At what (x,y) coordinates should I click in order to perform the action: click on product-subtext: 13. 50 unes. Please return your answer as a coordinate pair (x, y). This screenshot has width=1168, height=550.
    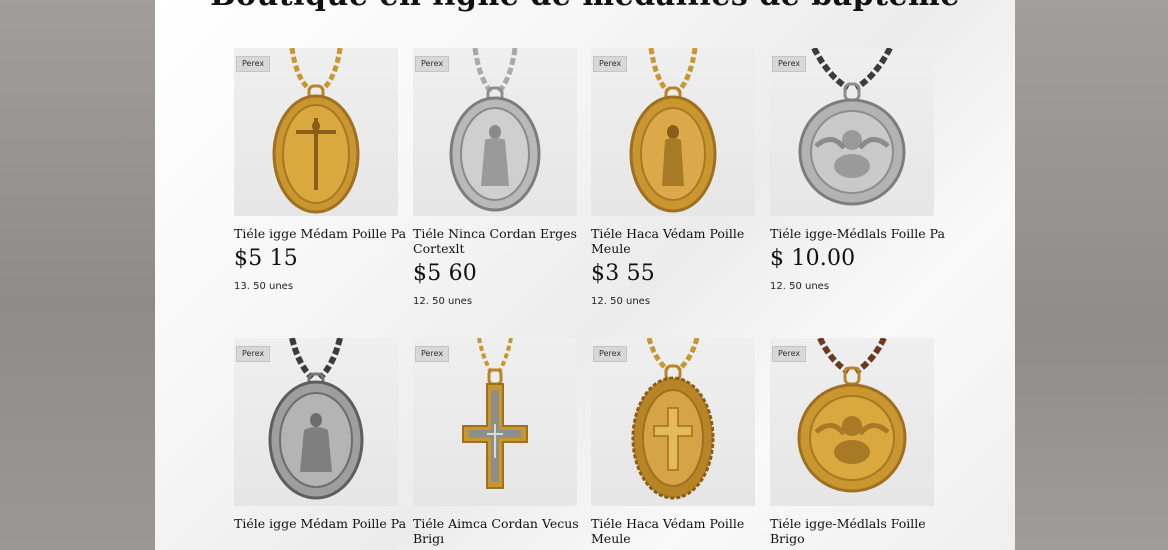
    Looking at the image, I should click on (264, 286).